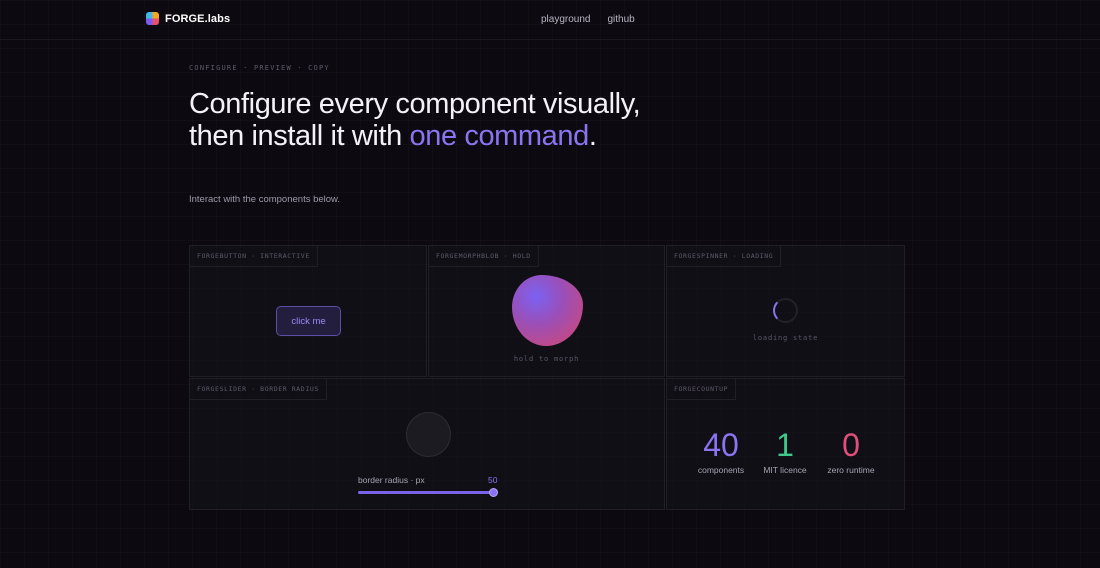  What do you see at coordinates (724, 256) in the screenshot?
I see `panel-tag: FORGESPINNER · LOADING` at bounding box center [724, 256].